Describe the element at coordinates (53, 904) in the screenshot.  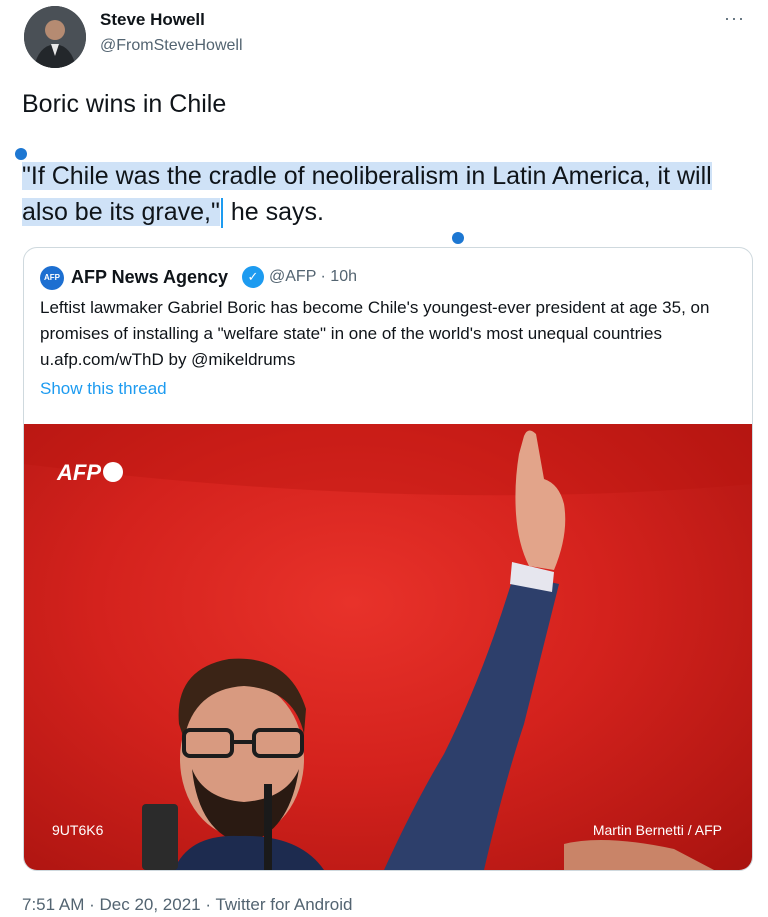
I see `time: 7:51 AM` at that location.